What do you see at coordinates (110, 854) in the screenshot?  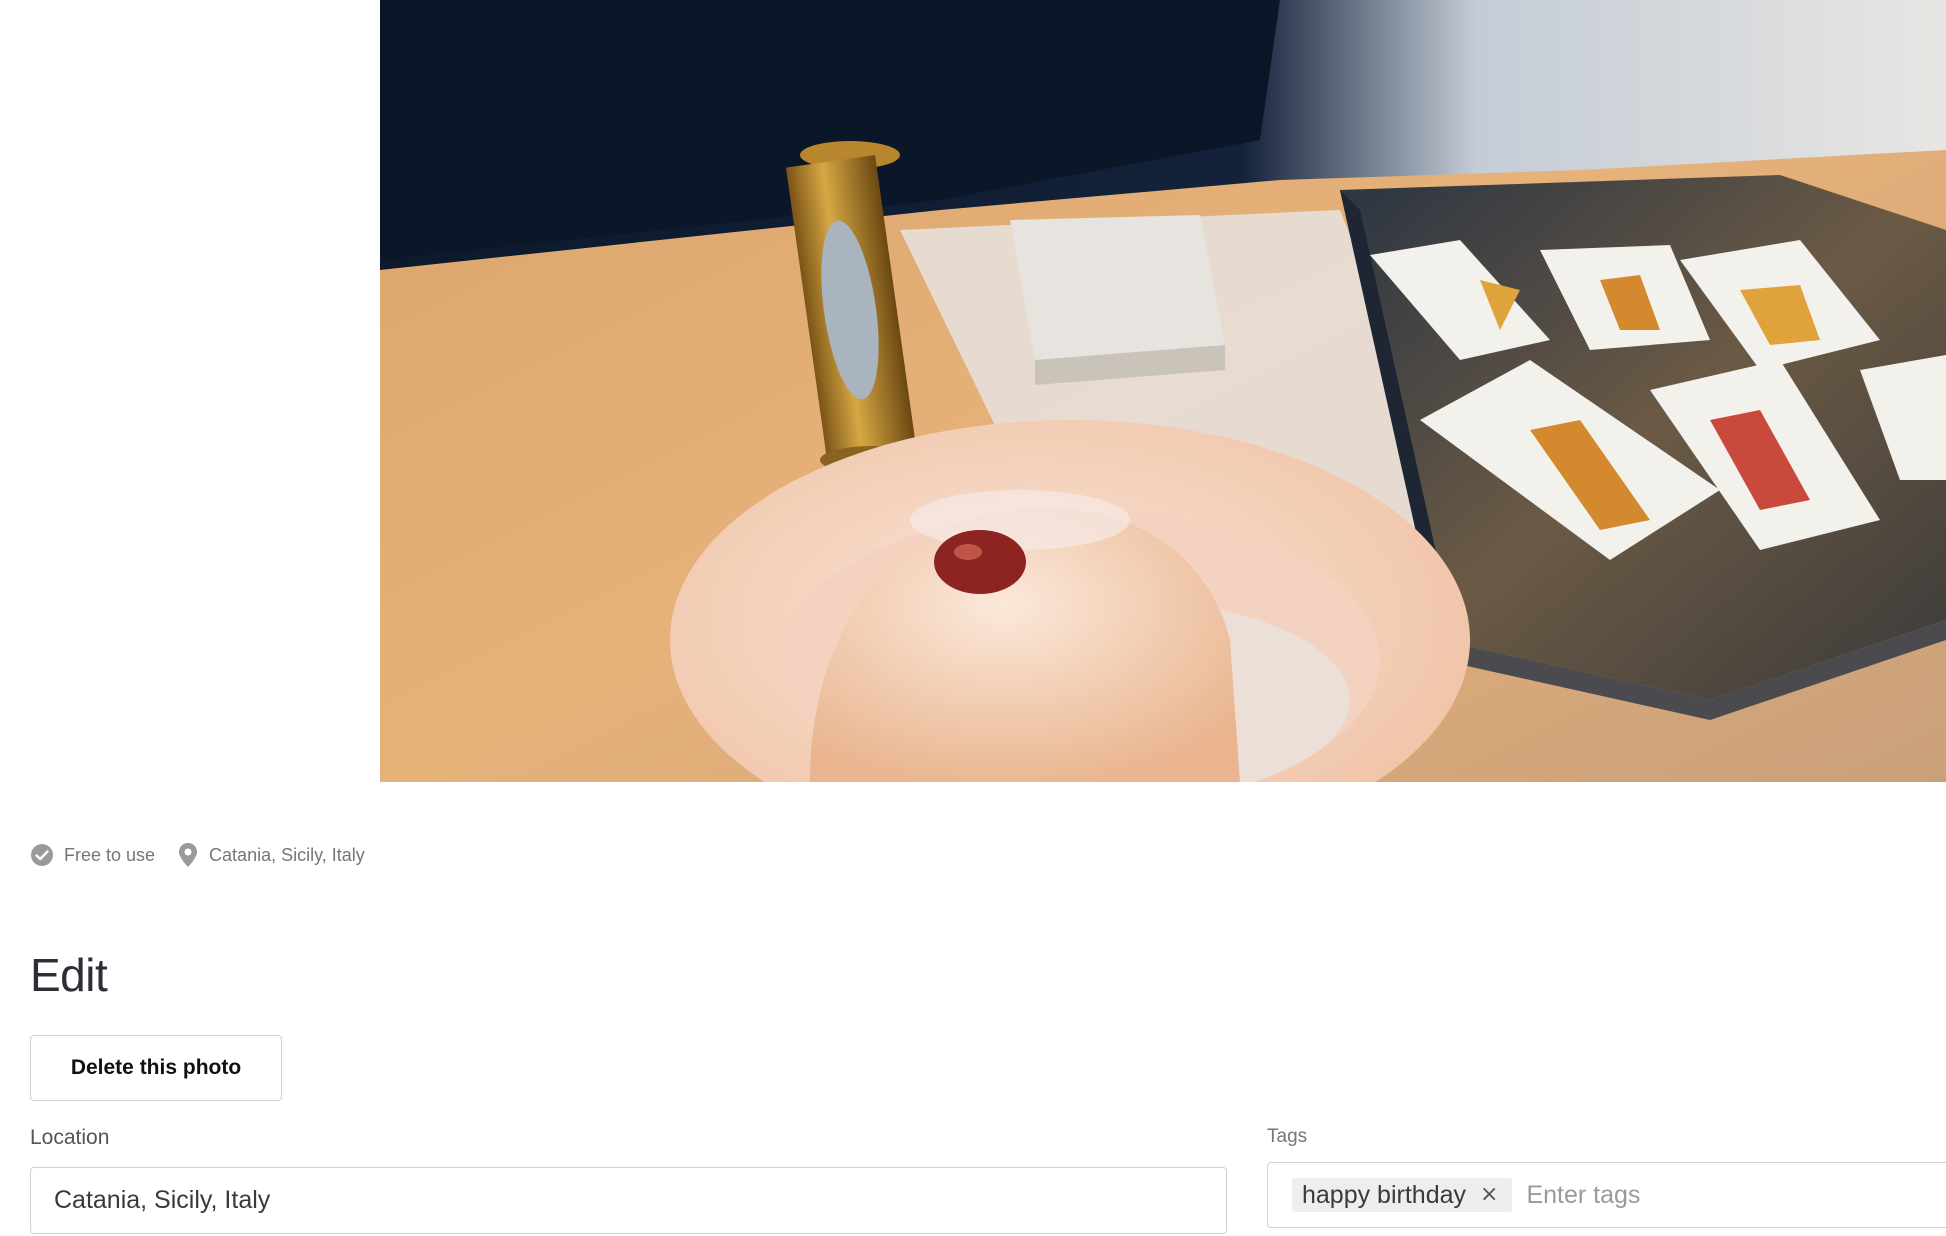 I see `license-label: Free to use` at bounding box center [110, 854].